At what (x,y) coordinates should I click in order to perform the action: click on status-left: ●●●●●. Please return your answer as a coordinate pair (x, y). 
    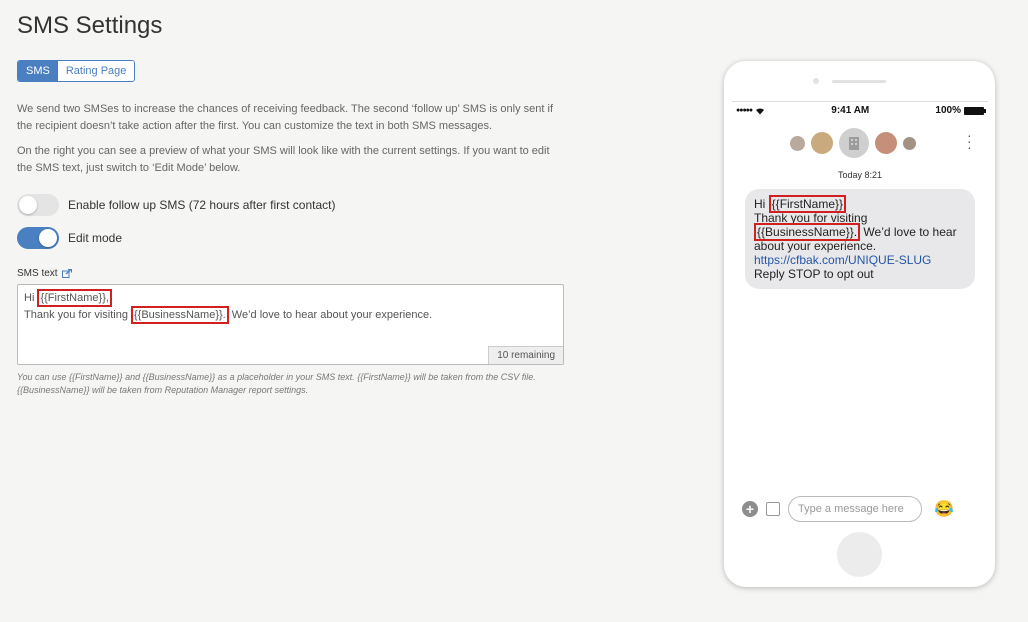
    Looking at the image, I should click on (750, 111).